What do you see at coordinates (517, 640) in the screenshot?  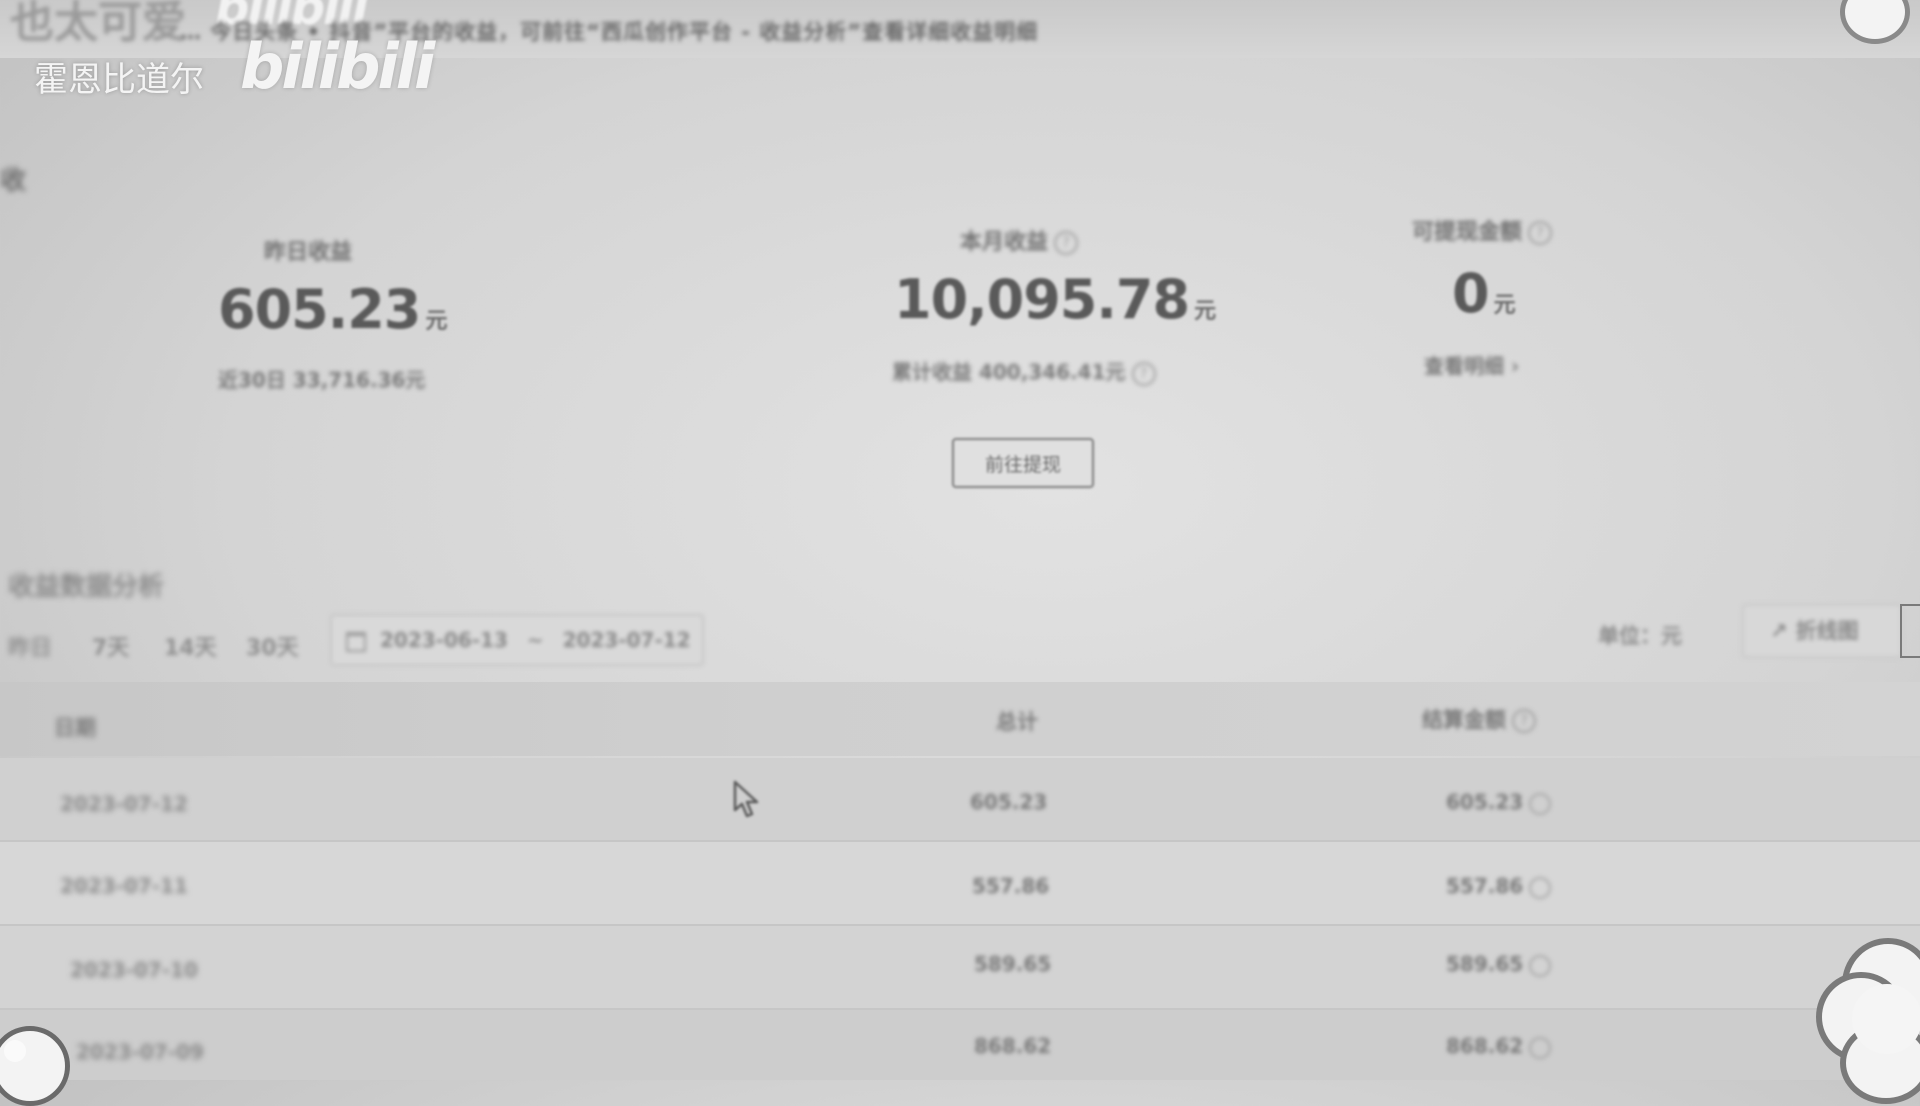 I see `date-range-picker: 2023-06-13 ~ 2023-07-12` at bounding box center [517, 640].